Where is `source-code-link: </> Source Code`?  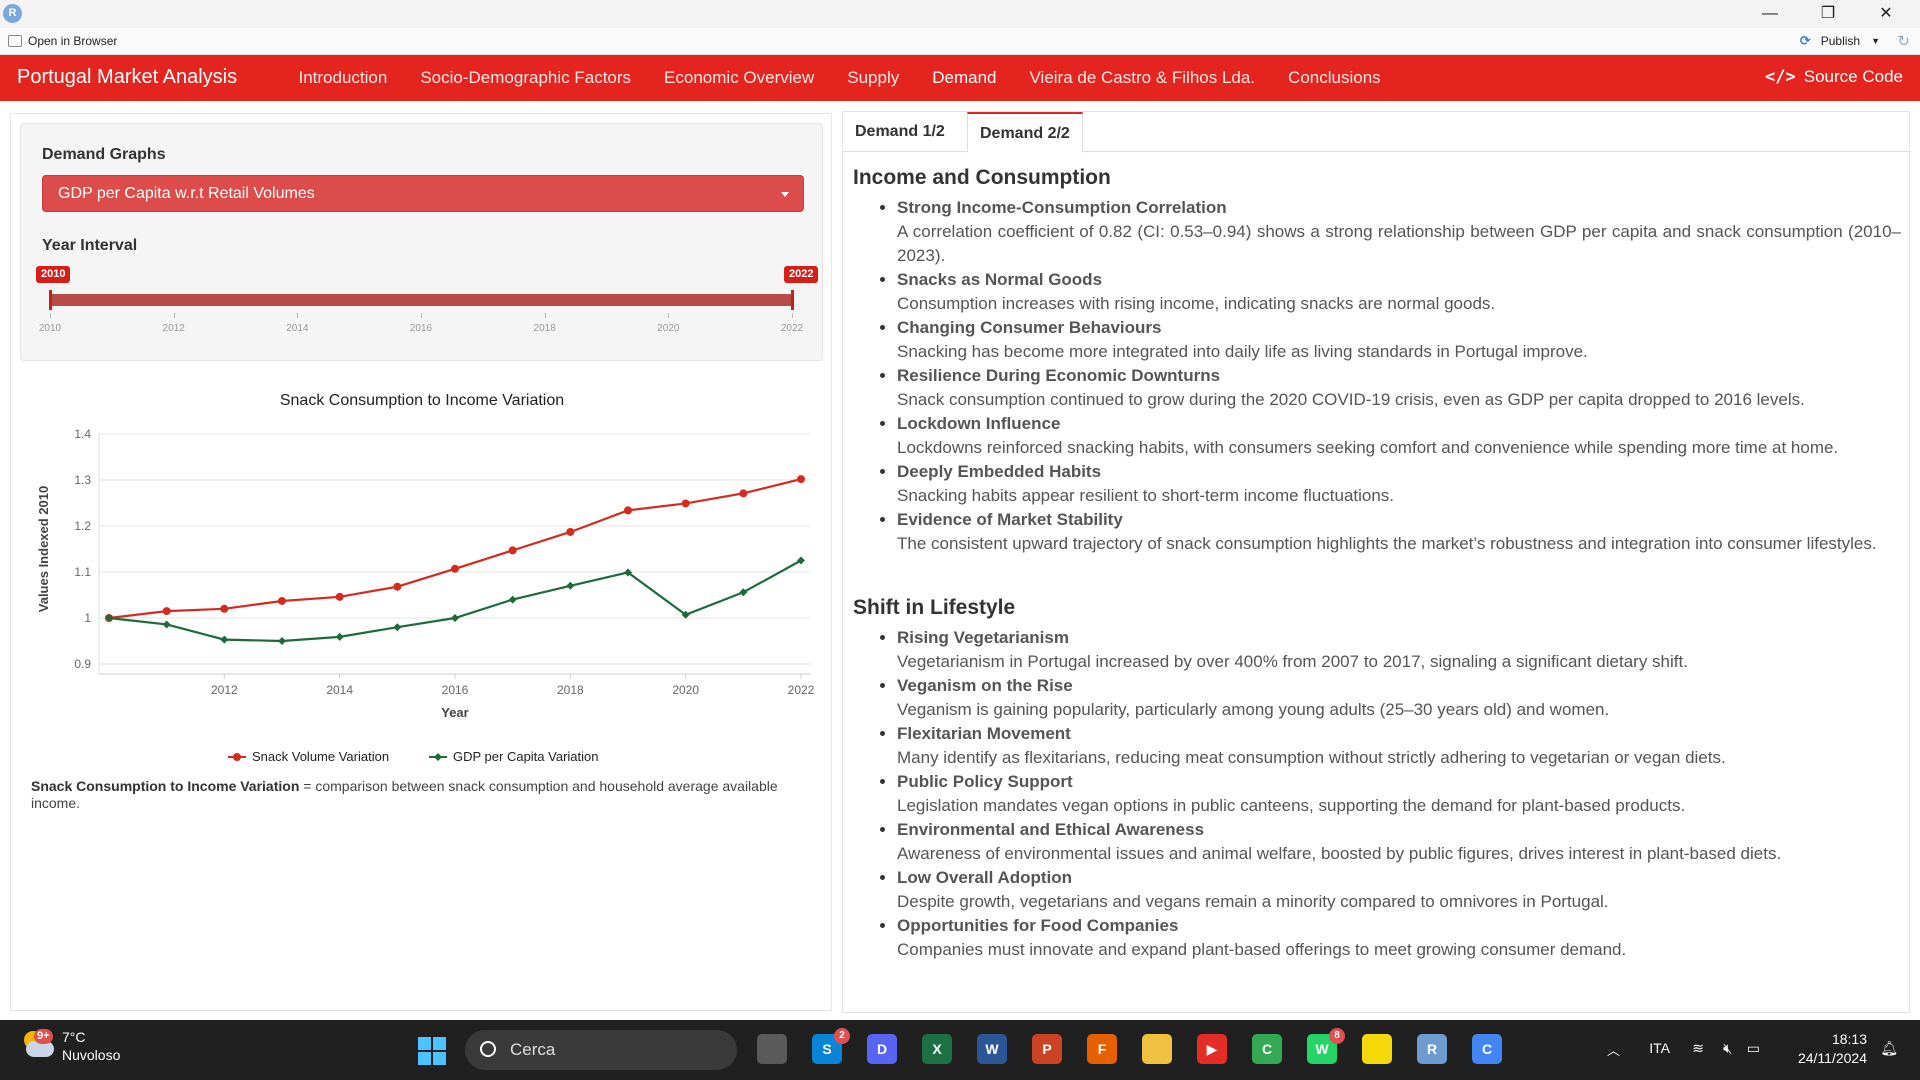
source-code-link: </> Source Code is located at coordinates (1834, 77).